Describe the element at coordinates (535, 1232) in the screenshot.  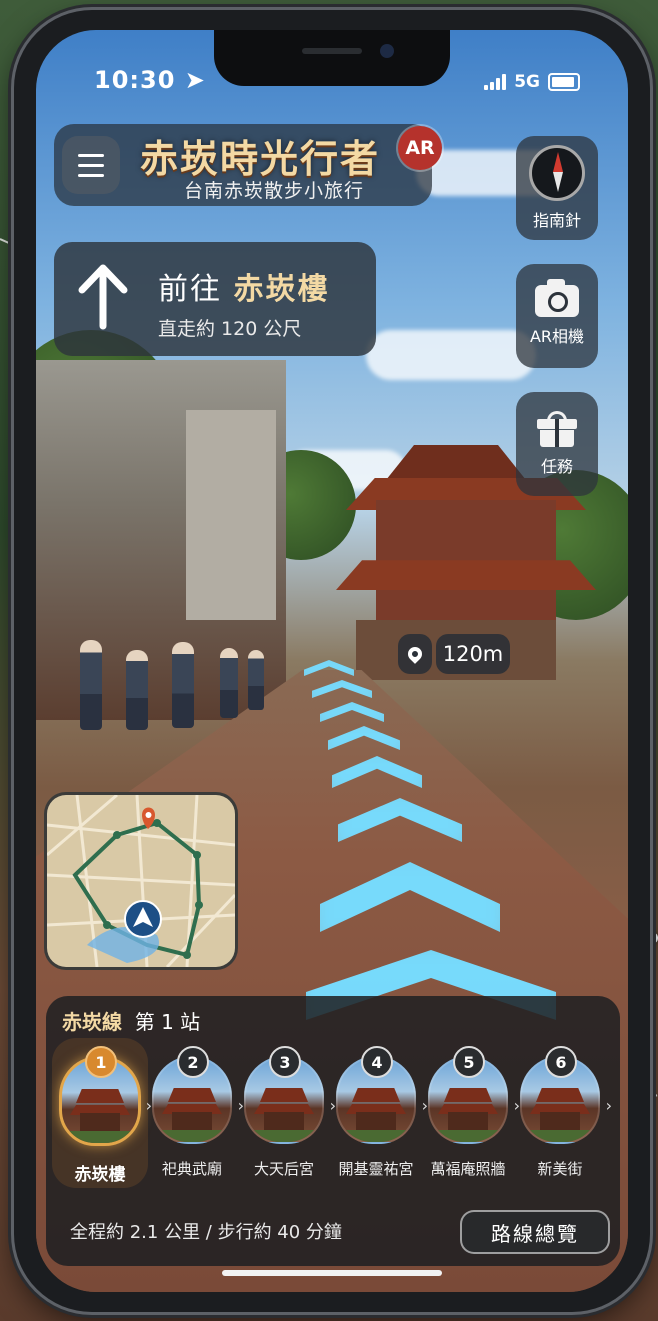
I see `route-overview-button: 路線總覽` at that location.